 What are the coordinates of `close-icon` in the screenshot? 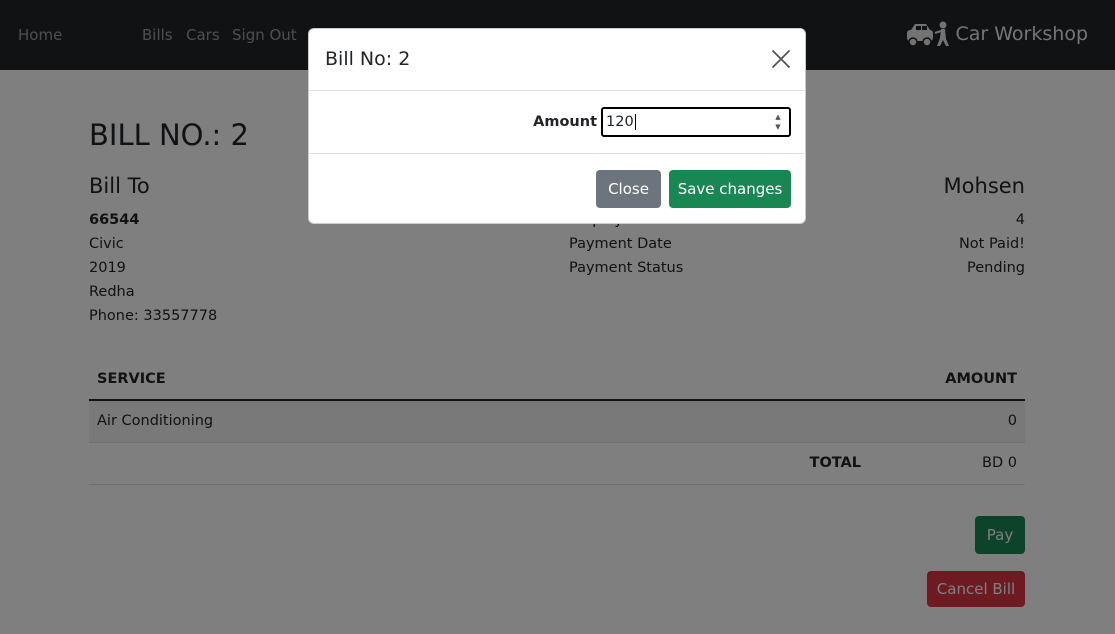 It's located at (781, 59).